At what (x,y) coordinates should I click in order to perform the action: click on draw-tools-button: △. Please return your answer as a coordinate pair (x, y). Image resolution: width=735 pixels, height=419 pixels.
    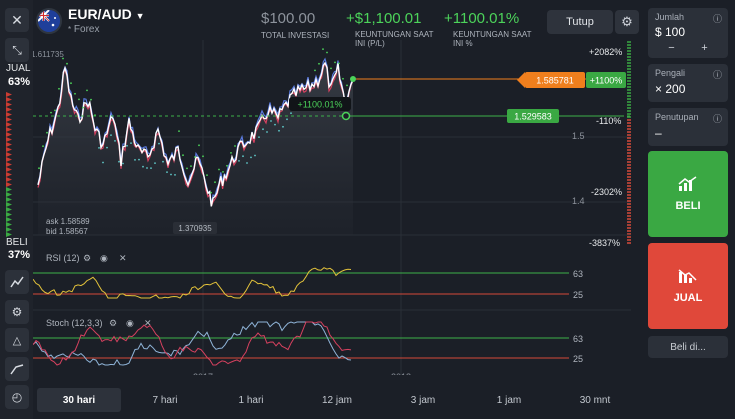
    Looking at the image, I should click on (17, 340).